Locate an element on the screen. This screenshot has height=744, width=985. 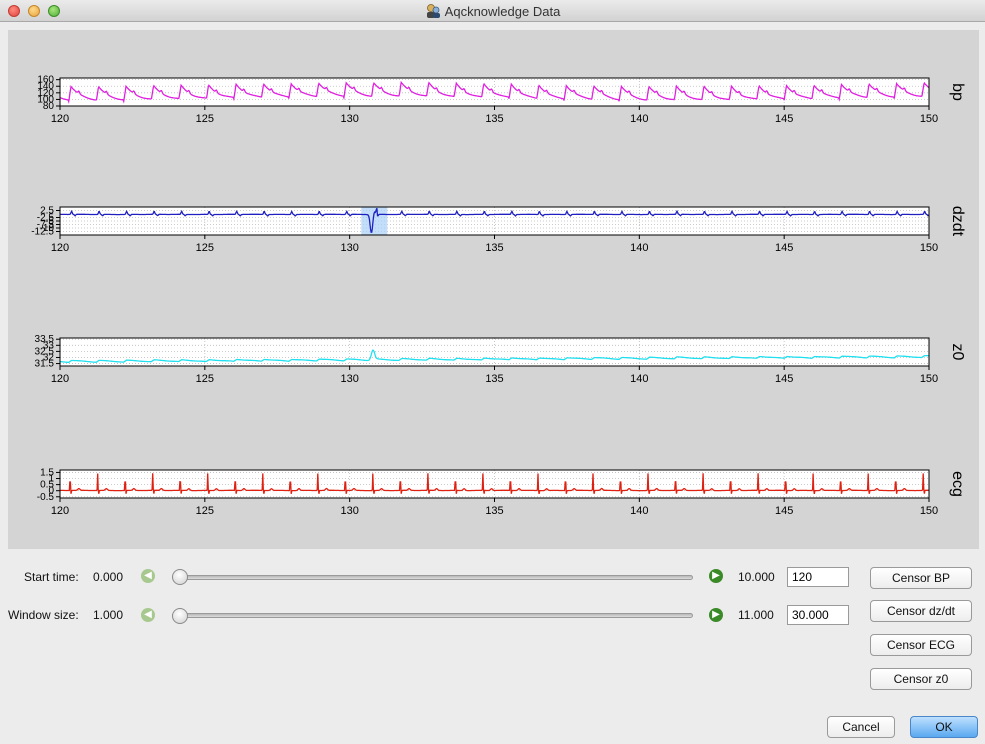
plot-bp-xtick-label: 145 is located at coordinates (784, 119).